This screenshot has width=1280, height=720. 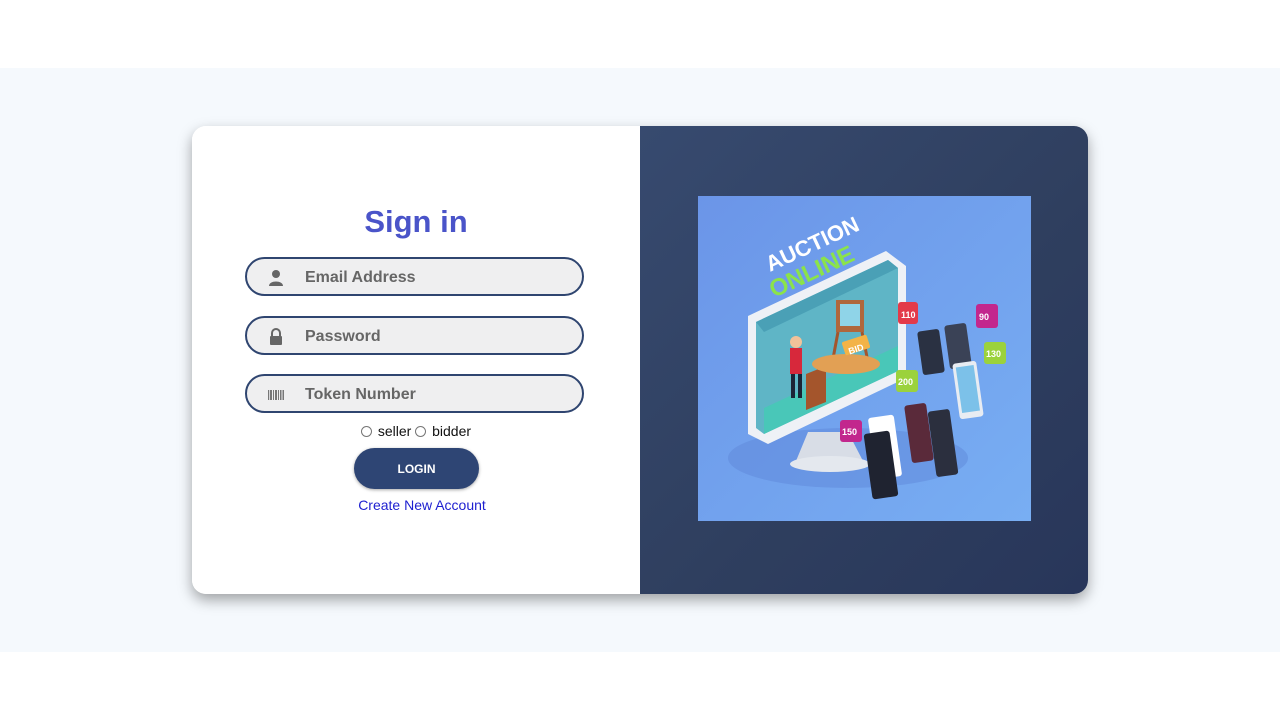 I want to click on bidder-label: bidder, so click(x=452, y=431).